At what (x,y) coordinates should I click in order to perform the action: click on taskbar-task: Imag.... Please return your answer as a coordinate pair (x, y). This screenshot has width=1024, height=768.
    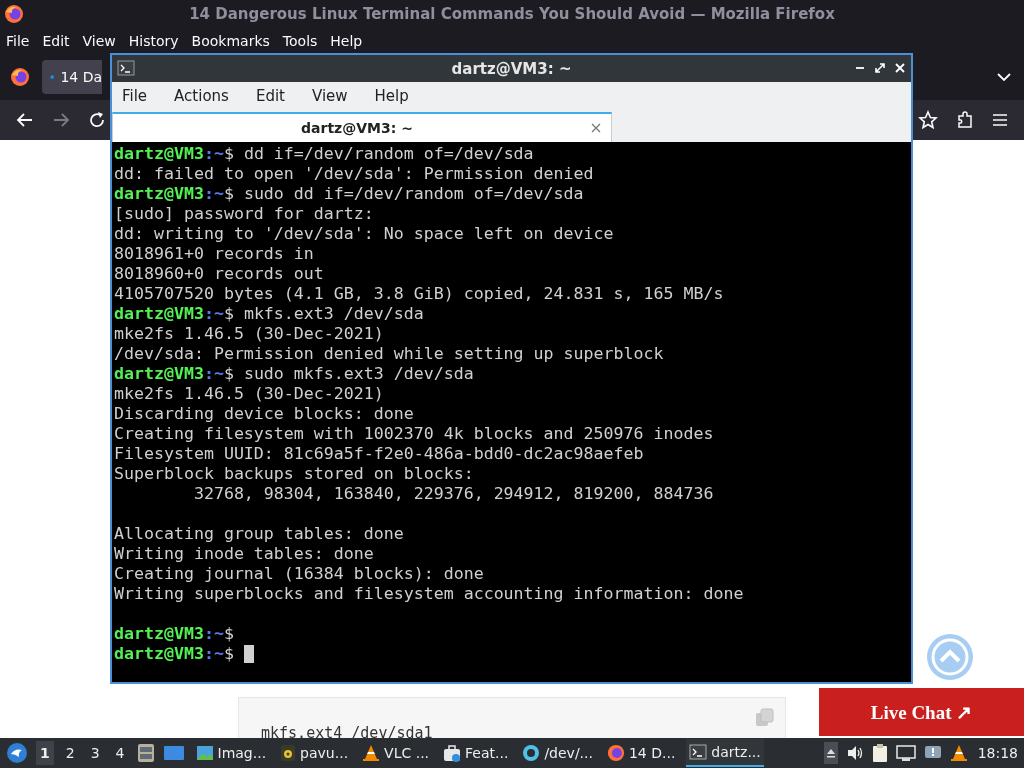
    Looking at the image, I should click on (231, 753).